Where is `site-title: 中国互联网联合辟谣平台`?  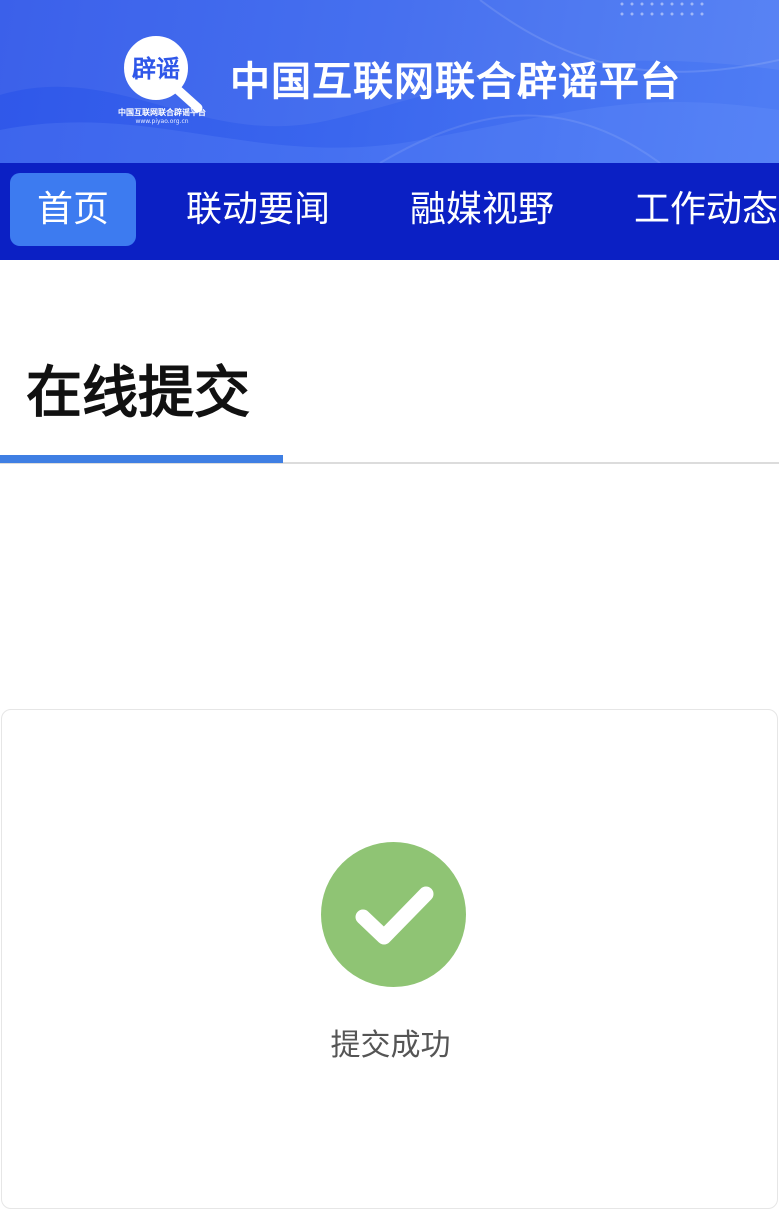
site-title: 中国互联网联合辟谣平台 is located at coordinates (455, 82).